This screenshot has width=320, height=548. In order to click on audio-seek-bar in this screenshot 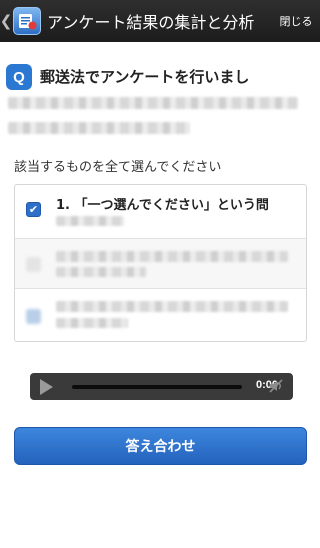, I will do `click(157, 387)`.